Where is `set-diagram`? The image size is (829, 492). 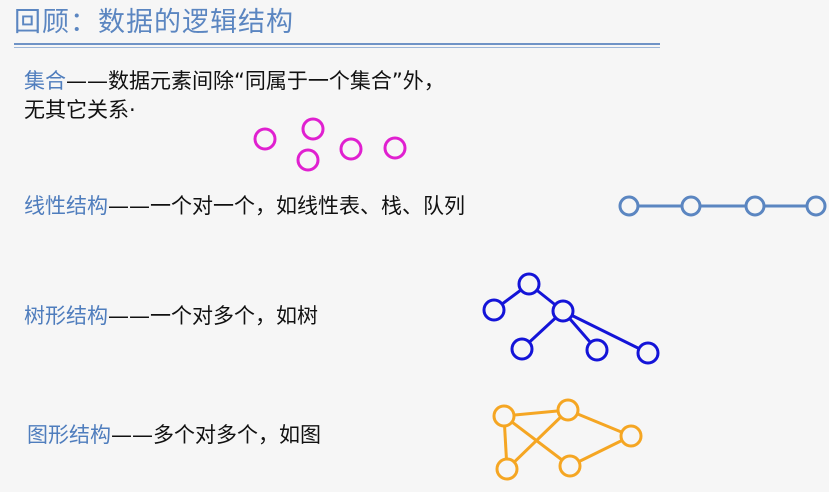 set-diagram is located at coordinates (330, 144).